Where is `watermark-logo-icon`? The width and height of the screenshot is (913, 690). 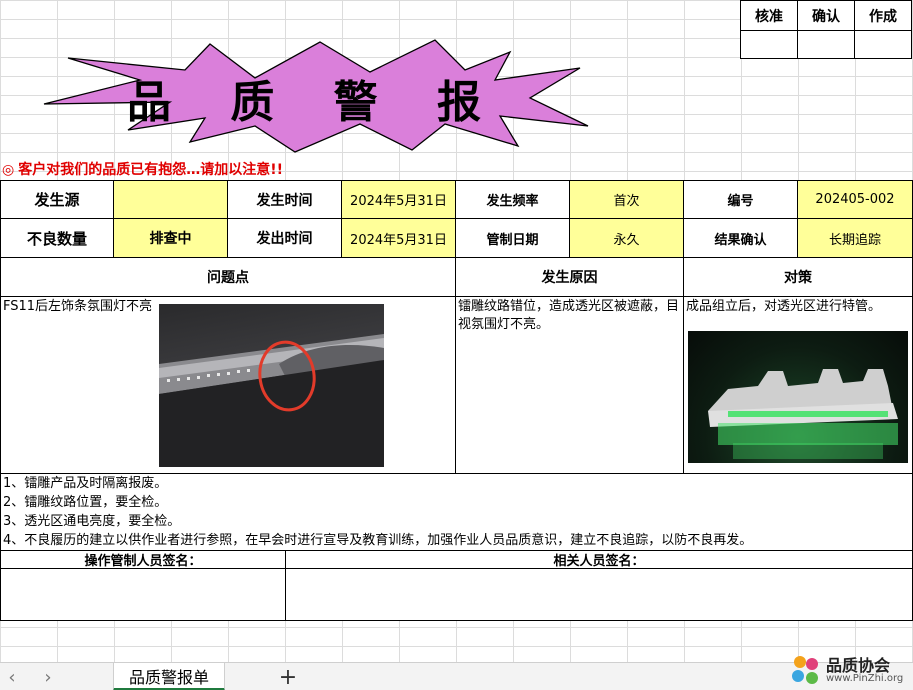 watermark-logo-icon is located at coordinates (805, 670).